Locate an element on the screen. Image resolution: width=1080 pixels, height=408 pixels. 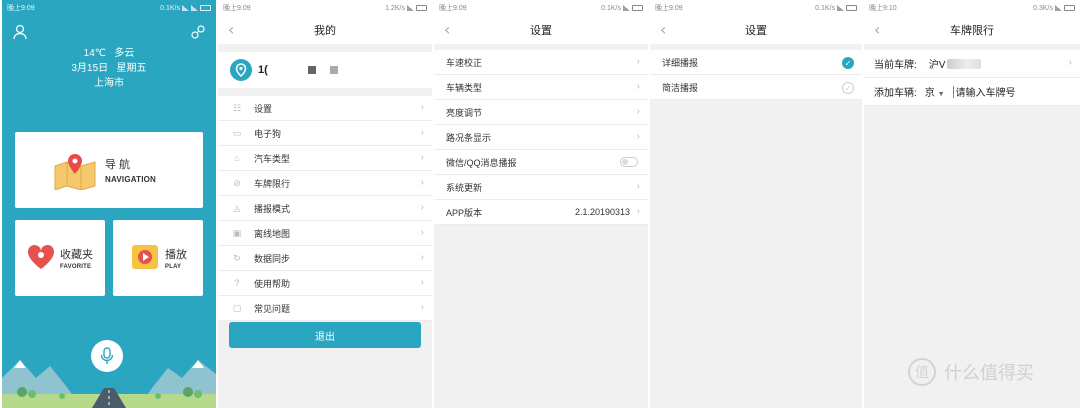
redaction-block is located at coordinates (333, 70).